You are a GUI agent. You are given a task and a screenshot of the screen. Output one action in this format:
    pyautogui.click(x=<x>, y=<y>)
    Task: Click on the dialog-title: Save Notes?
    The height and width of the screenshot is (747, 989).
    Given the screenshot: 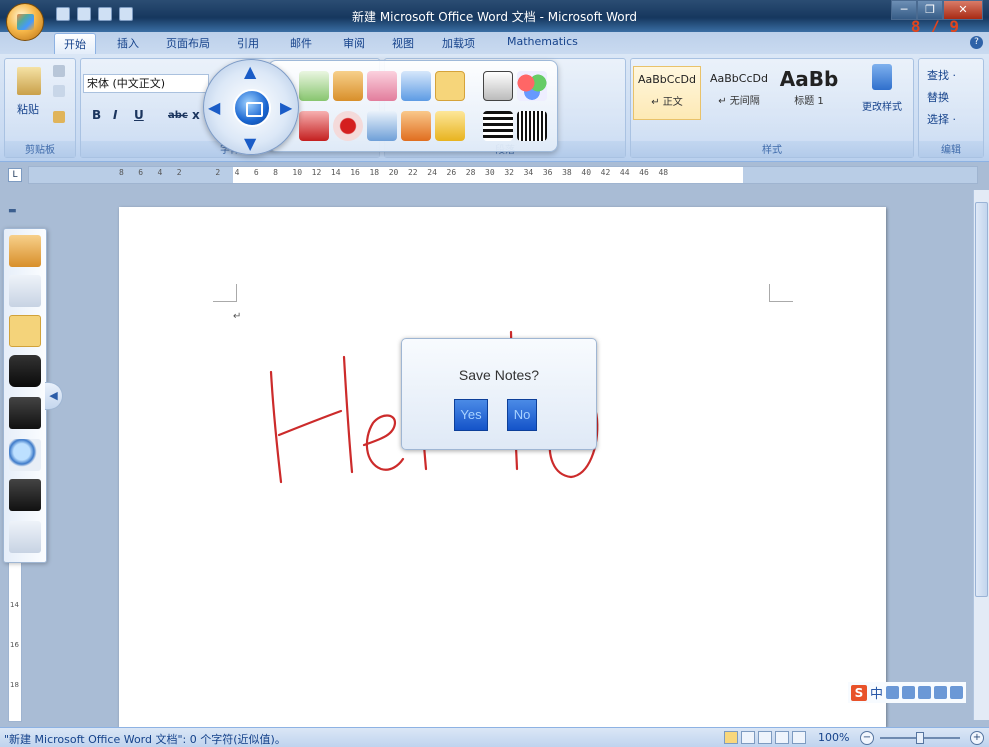 What is the action you would take?
    pyautogui.click(x=499, y=375)
    